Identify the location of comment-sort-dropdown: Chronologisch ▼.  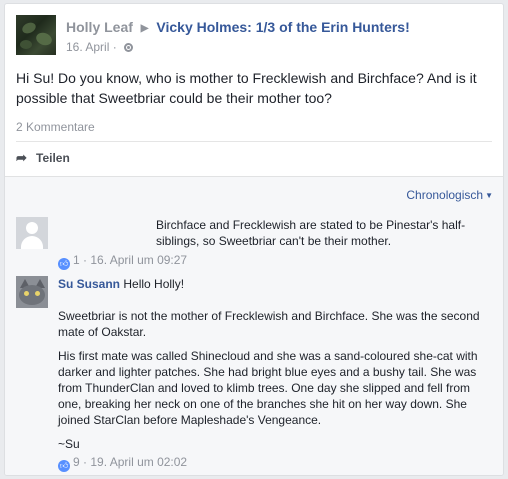
(449, 195).